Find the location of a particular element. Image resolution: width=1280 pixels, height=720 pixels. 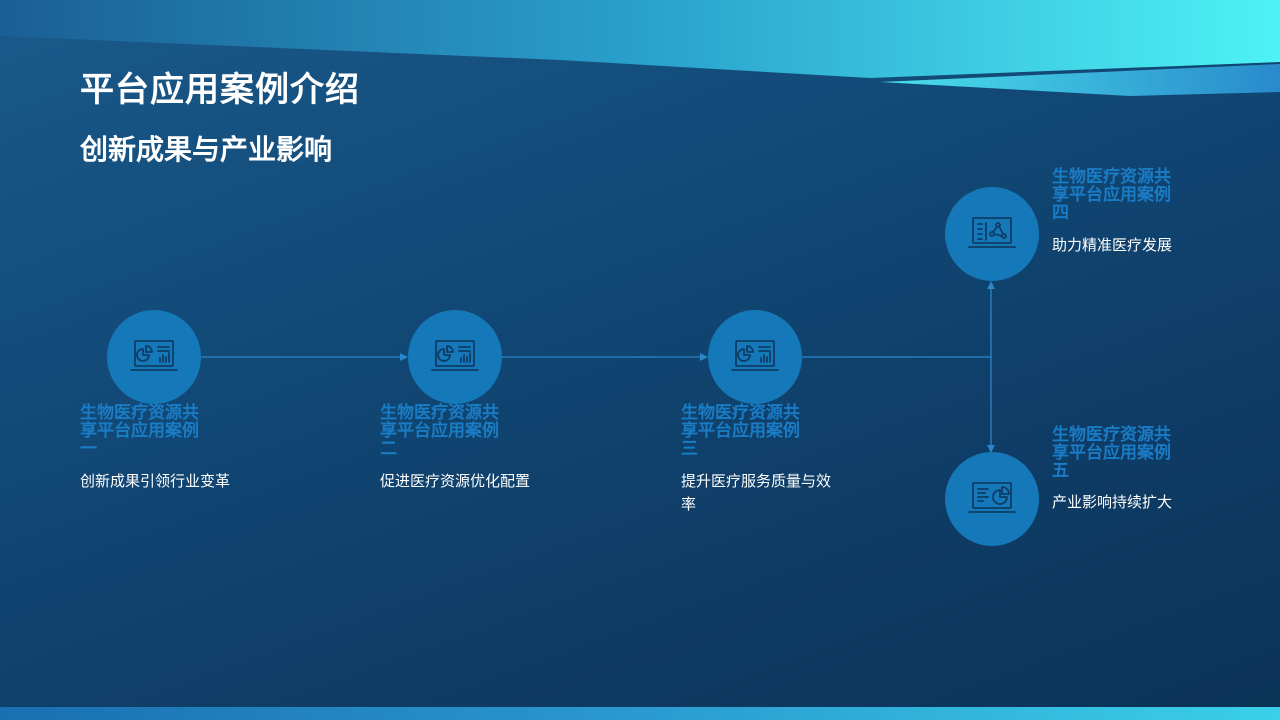

case-5-title: 生物医疗资源共享平台应用案例五 is located at coordinates (1111, 453).